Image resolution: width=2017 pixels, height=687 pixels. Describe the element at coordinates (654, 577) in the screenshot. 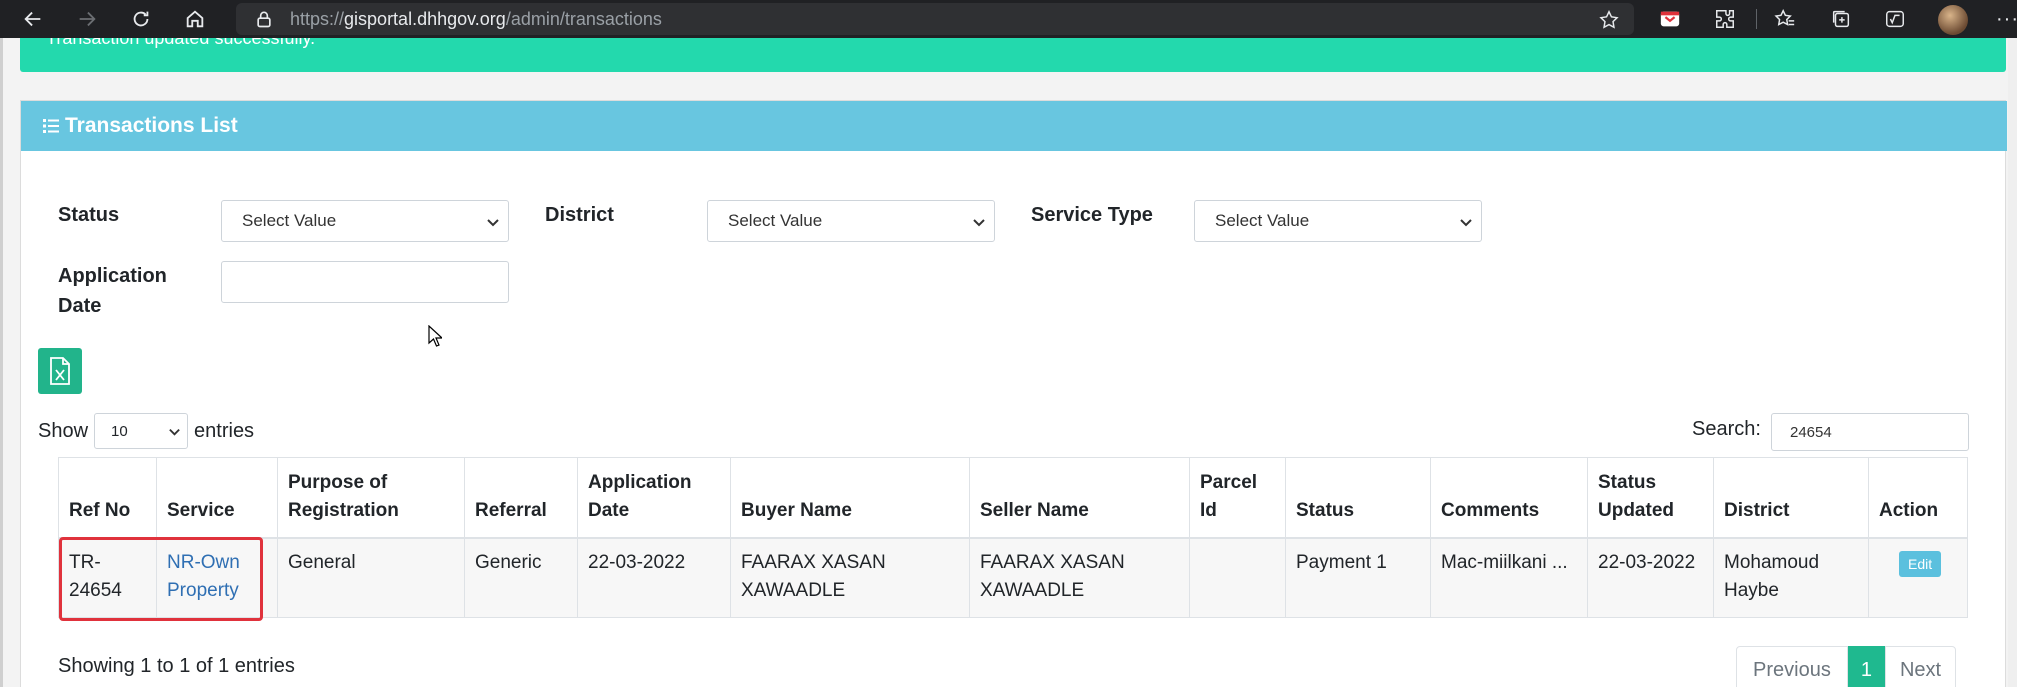

I see `cell-application-date: 22-03-2022` at that location.